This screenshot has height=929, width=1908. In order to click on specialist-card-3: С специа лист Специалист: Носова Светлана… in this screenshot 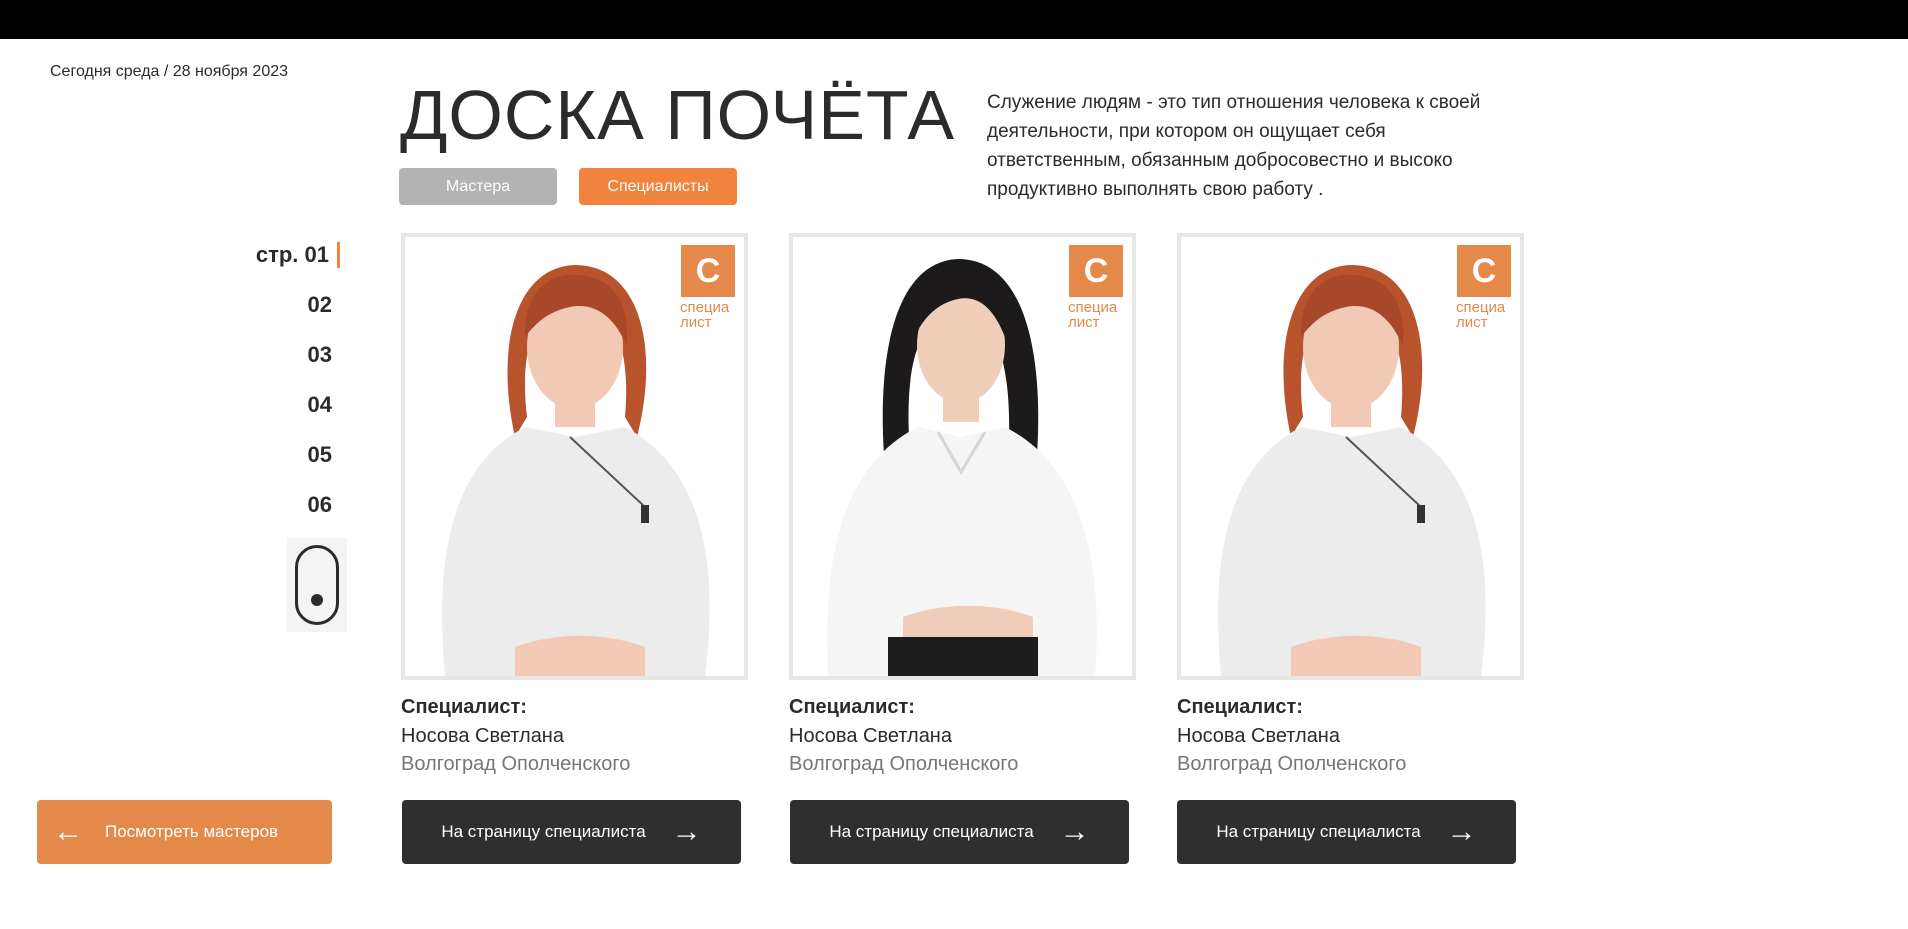, I will do `click(1350, 504)`.